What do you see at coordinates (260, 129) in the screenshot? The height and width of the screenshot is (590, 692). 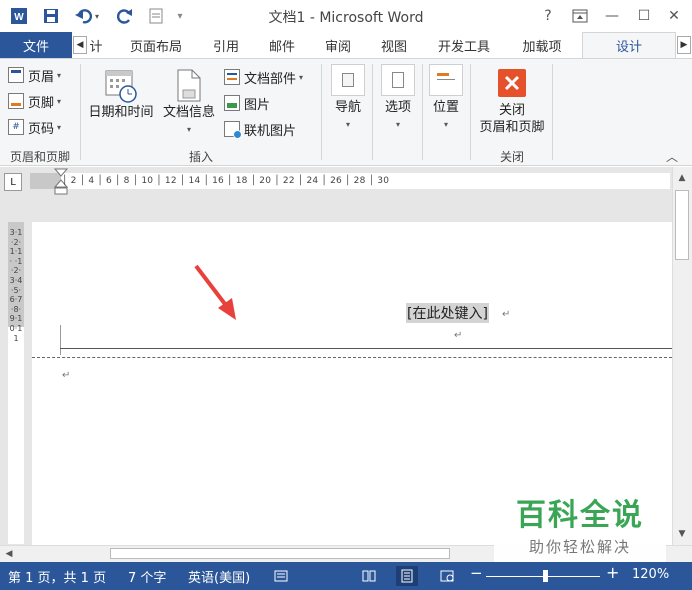 I see `online-pictures-button: 联机图片` at bounding box center [260, 129].